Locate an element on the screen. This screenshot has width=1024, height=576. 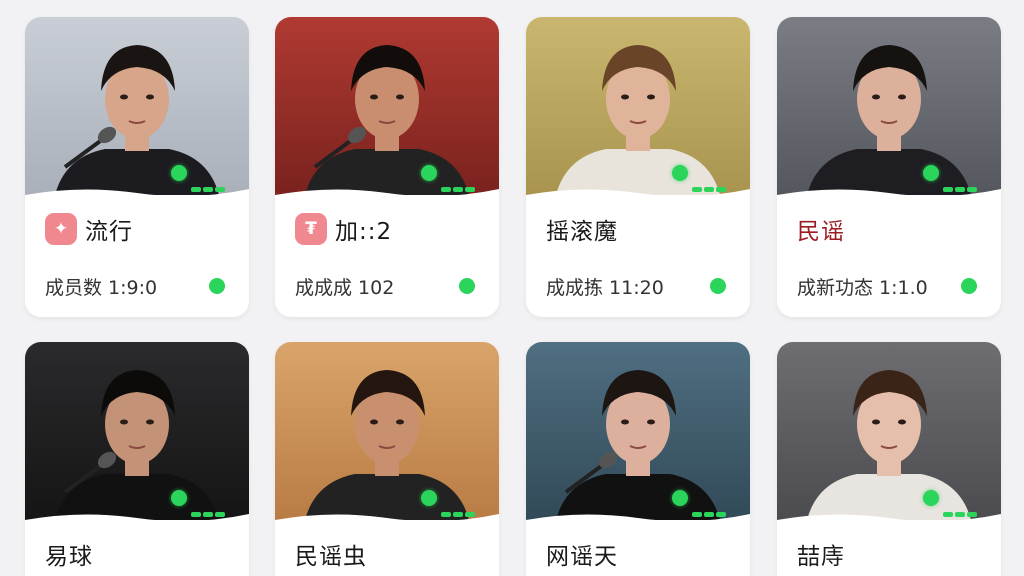
card-stat-row: 成成拣 11:20 is located at coordinates (636, 286).